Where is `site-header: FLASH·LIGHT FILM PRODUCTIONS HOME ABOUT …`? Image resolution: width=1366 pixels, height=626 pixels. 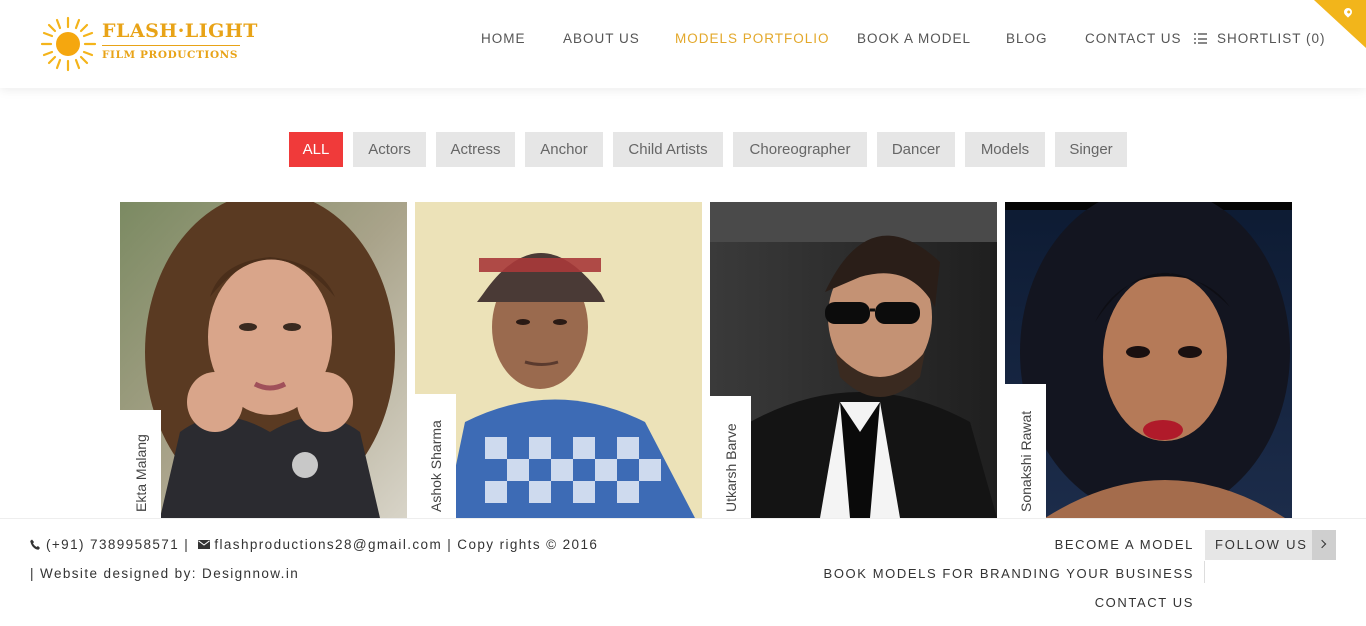 site-header: FLASH·LIGHT FILM PRODUCTIONS HOME ABOUT … is located at coordinates (683, 44).